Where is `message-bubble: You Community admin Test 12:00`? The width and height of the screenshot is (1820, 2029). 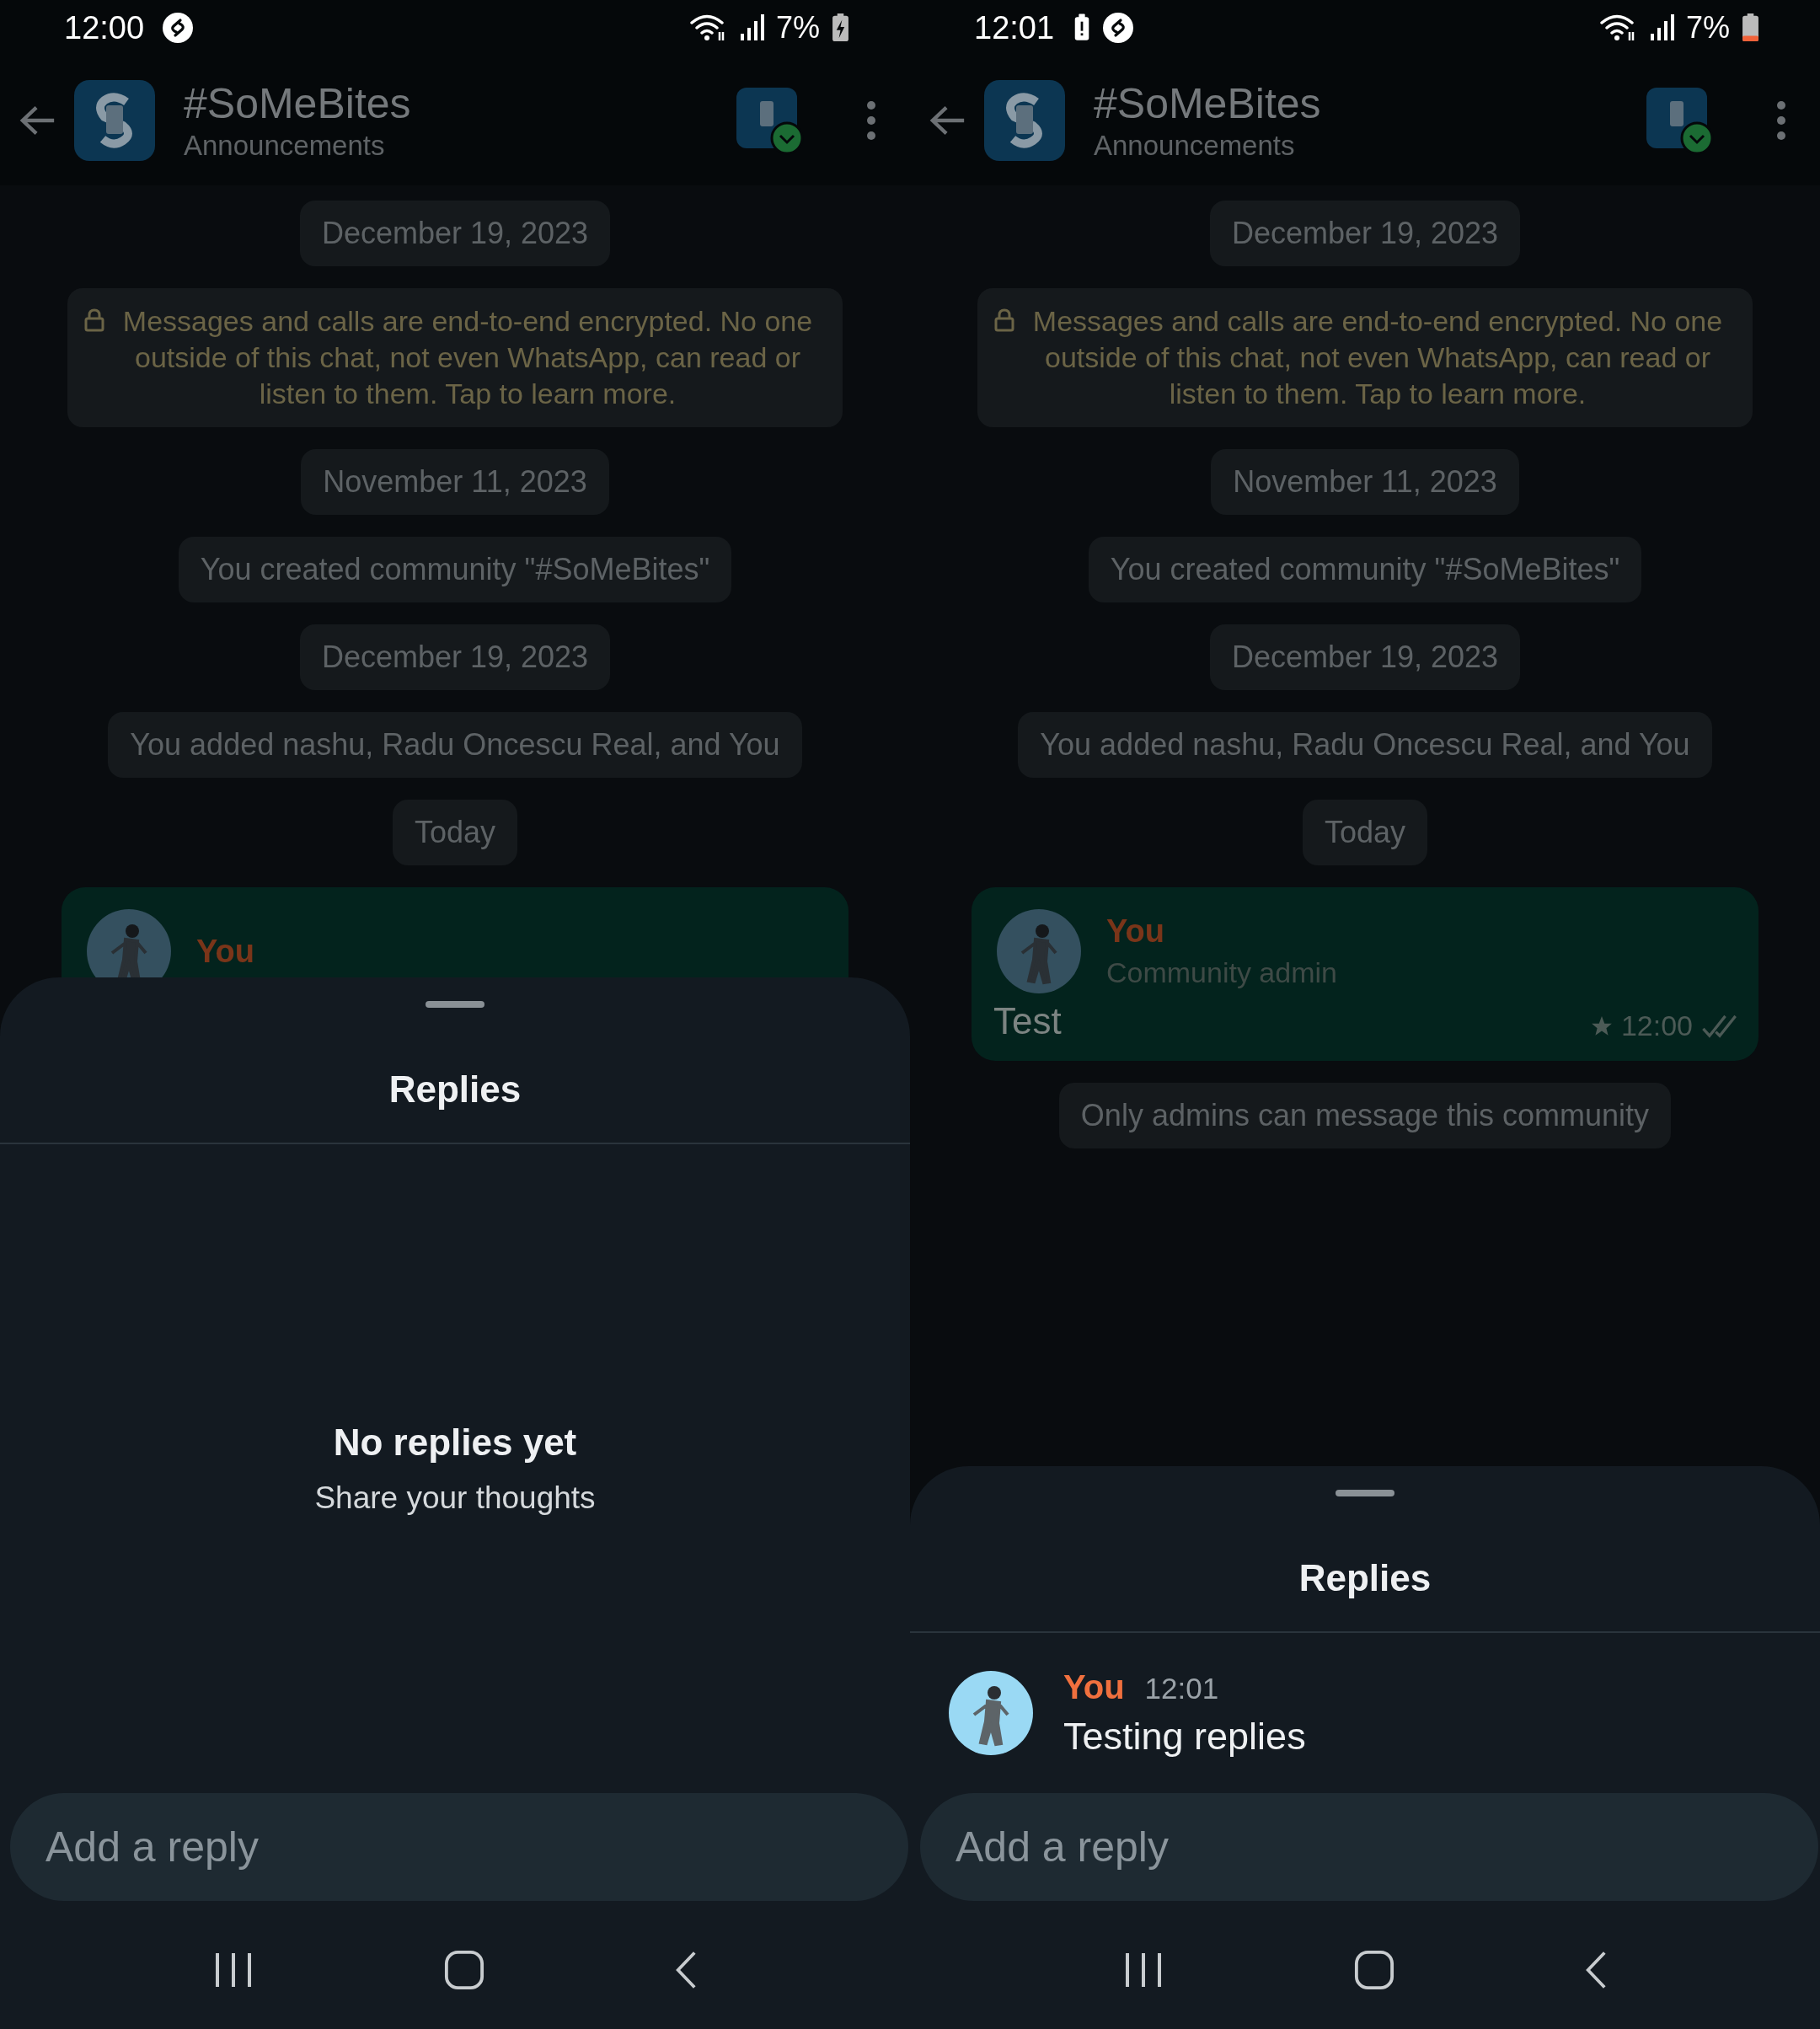 message-bubble: You Community admin Test 12:00 is located at coordinates (1365, 974).